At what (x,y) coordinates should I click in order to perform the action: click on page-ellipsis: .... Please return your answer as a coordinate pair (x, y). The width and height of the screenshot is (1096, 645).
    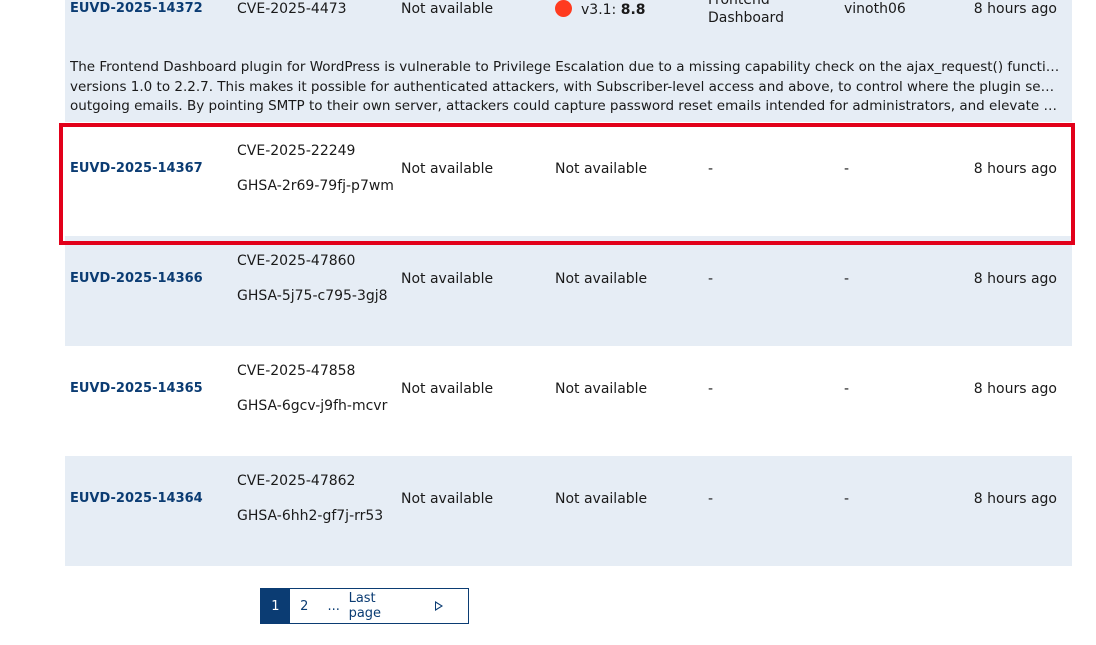
    Looking at the image, I should click on (333, 606).